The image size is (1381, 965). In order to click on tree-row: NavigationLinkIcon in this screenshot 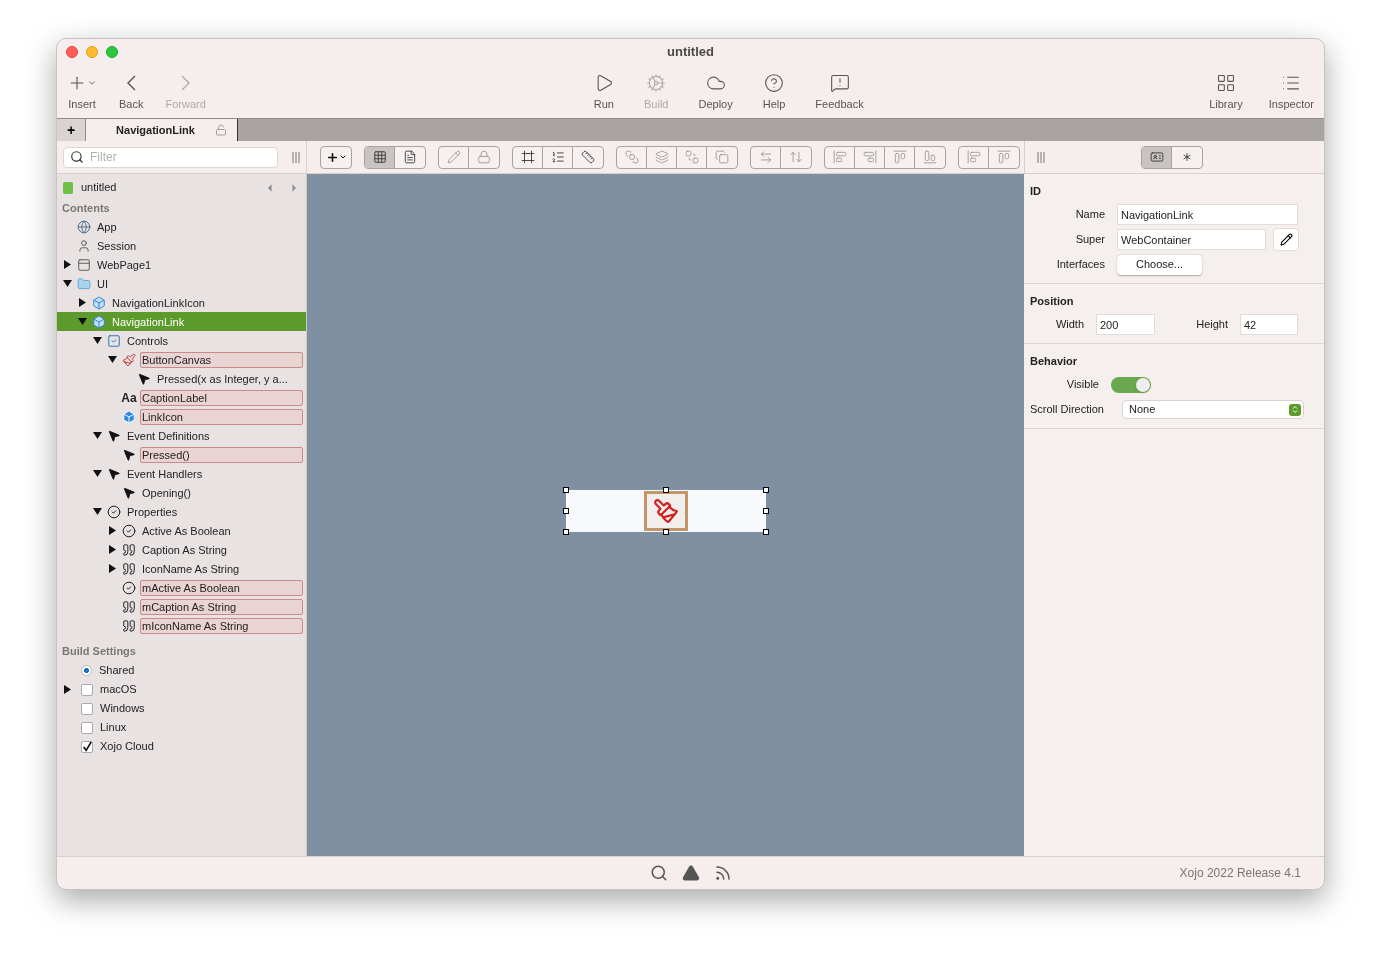, I will do `click(181, 302)`.